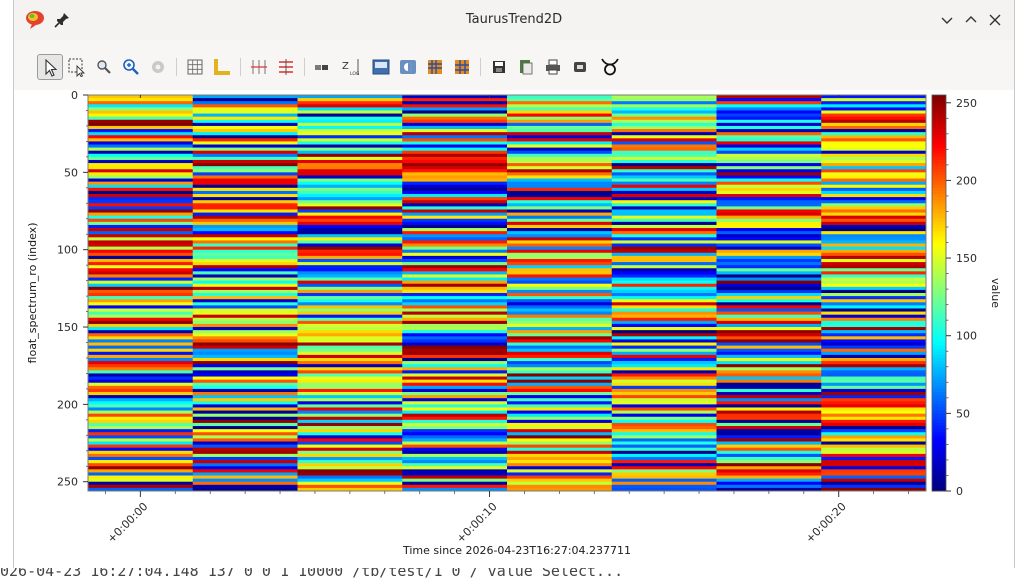  What do you see at coordinates (323, 67) in the screenshot?
I see `colormap-tool` at bounding box center [323, 67].